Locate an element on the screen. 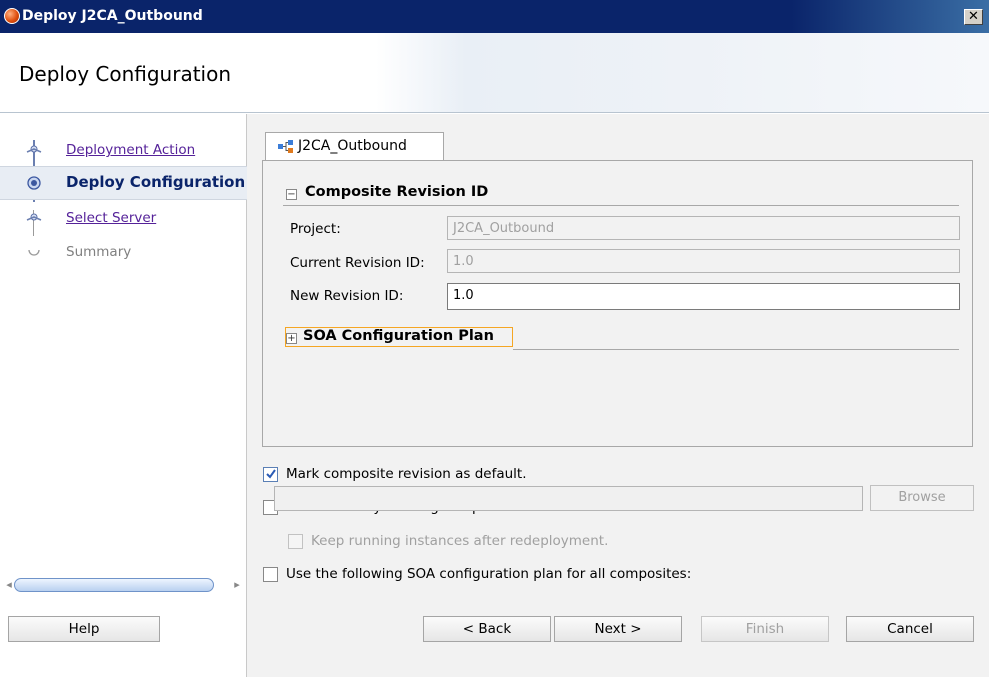 The height and width of the screenshot is (677, 989). step-summary: Summary is located at coordinates (123, 253).